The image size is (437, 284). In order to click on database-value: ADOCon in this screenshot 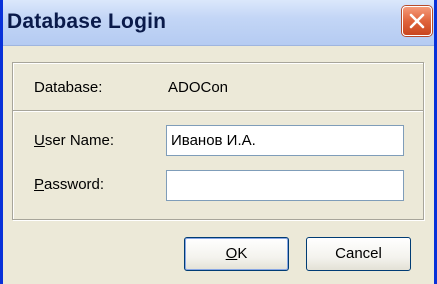, I will do `click(198, 87)`.